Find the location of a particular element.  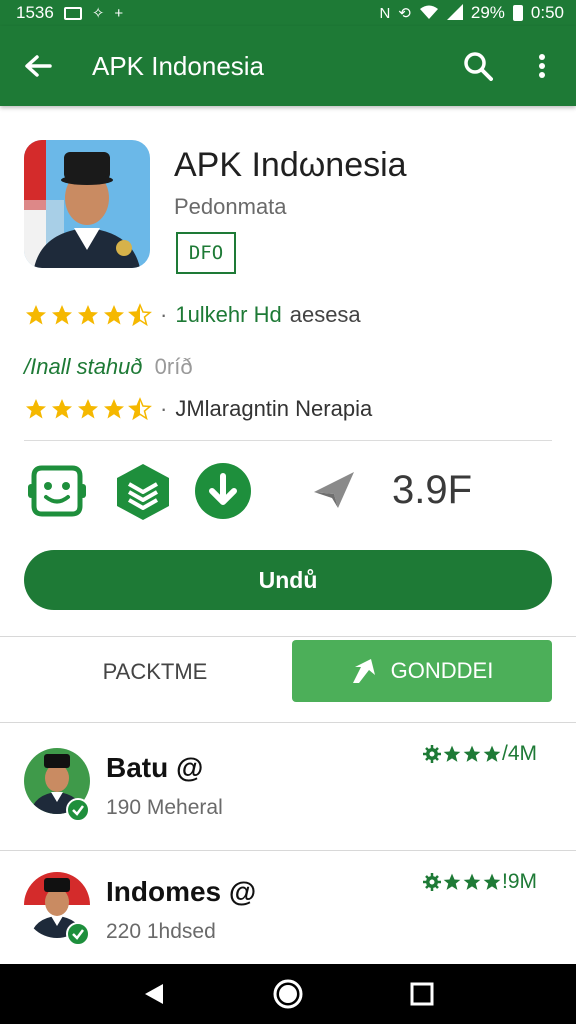

list-item-rating: !9M is located at coordinates (479, 882).